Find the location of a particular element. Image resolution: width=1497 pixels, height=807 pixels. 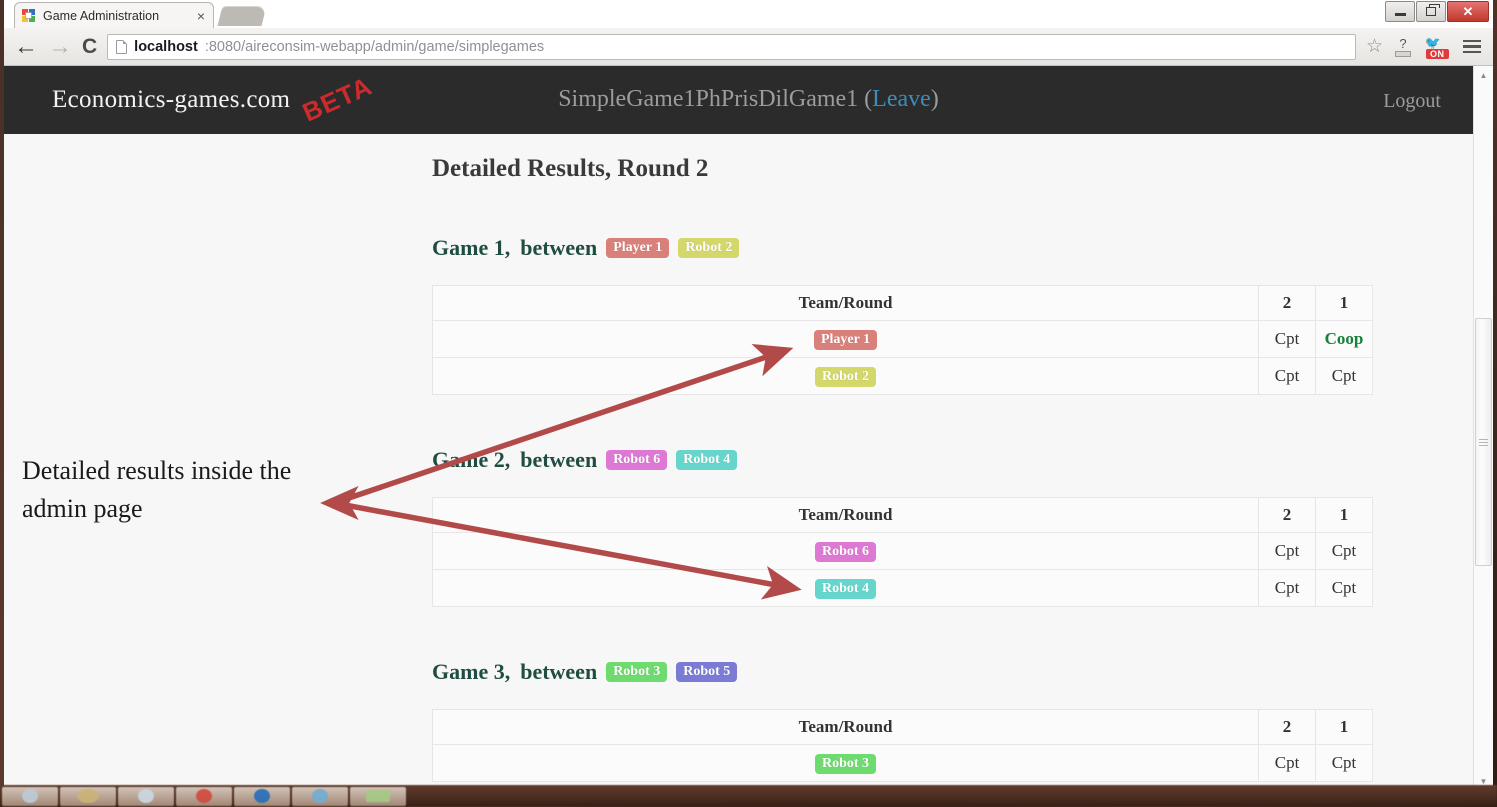

results-table: Team/Round 2 1 Player 1 Cpt Coop Robot 2 Cpt Cpt is located at coordinates (902, 340).